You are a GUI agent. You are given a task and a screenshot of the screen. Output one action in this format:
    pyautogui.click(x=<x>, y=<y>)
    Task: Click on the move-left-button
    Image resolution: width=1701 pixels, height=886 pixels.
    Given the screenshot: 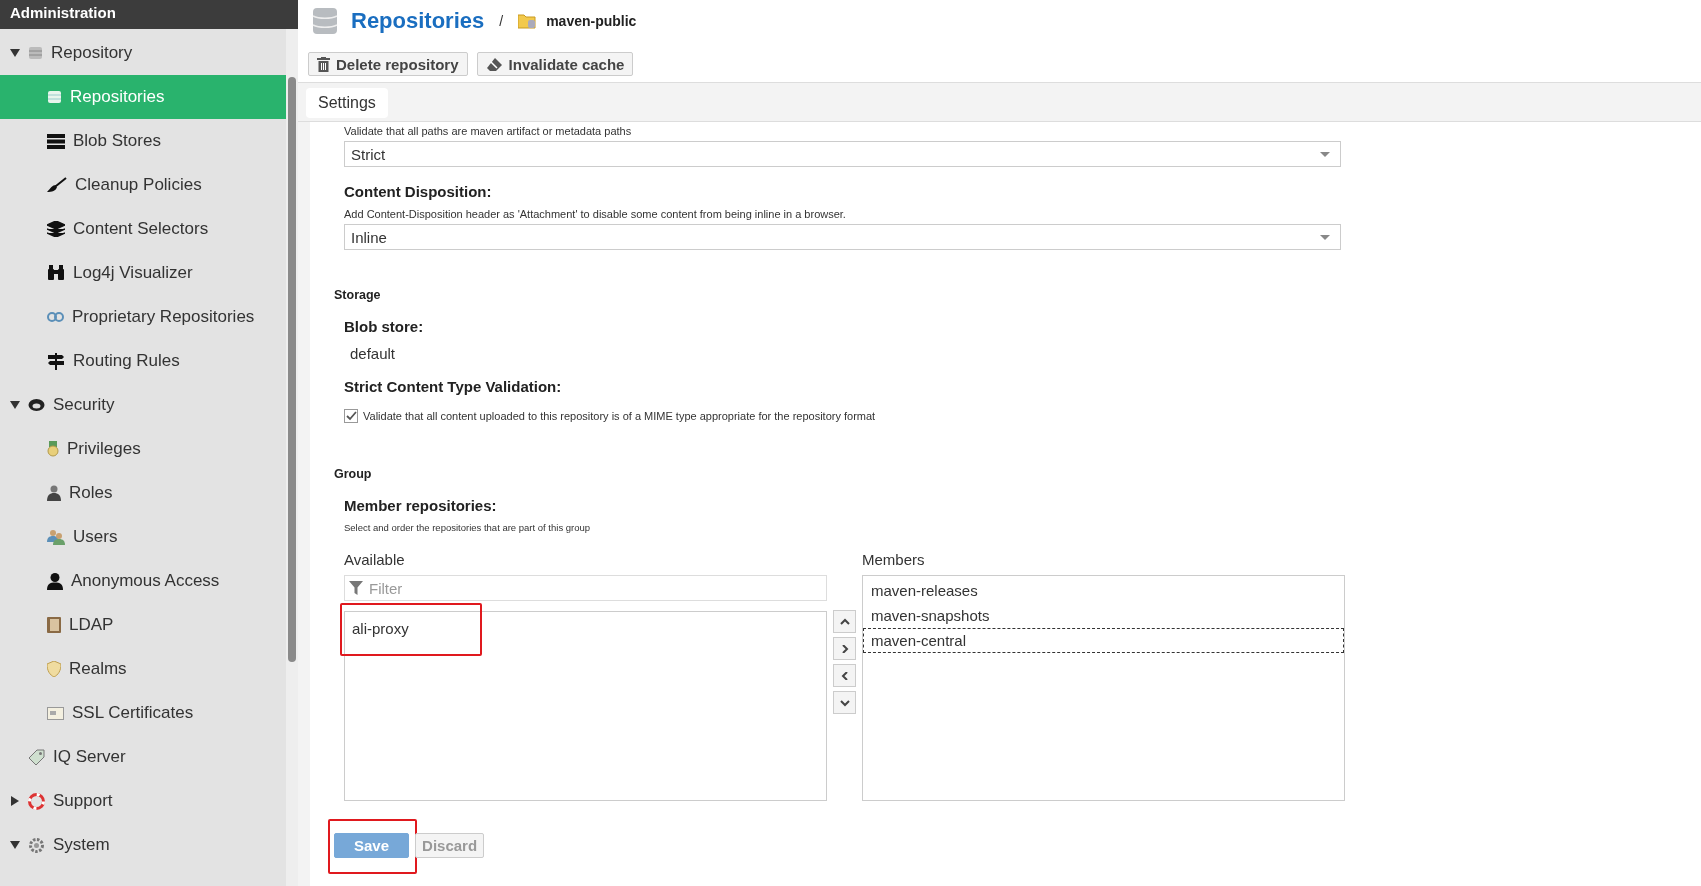 What is the action you would take?
    pyautogui.click(x=844, y=675)
    